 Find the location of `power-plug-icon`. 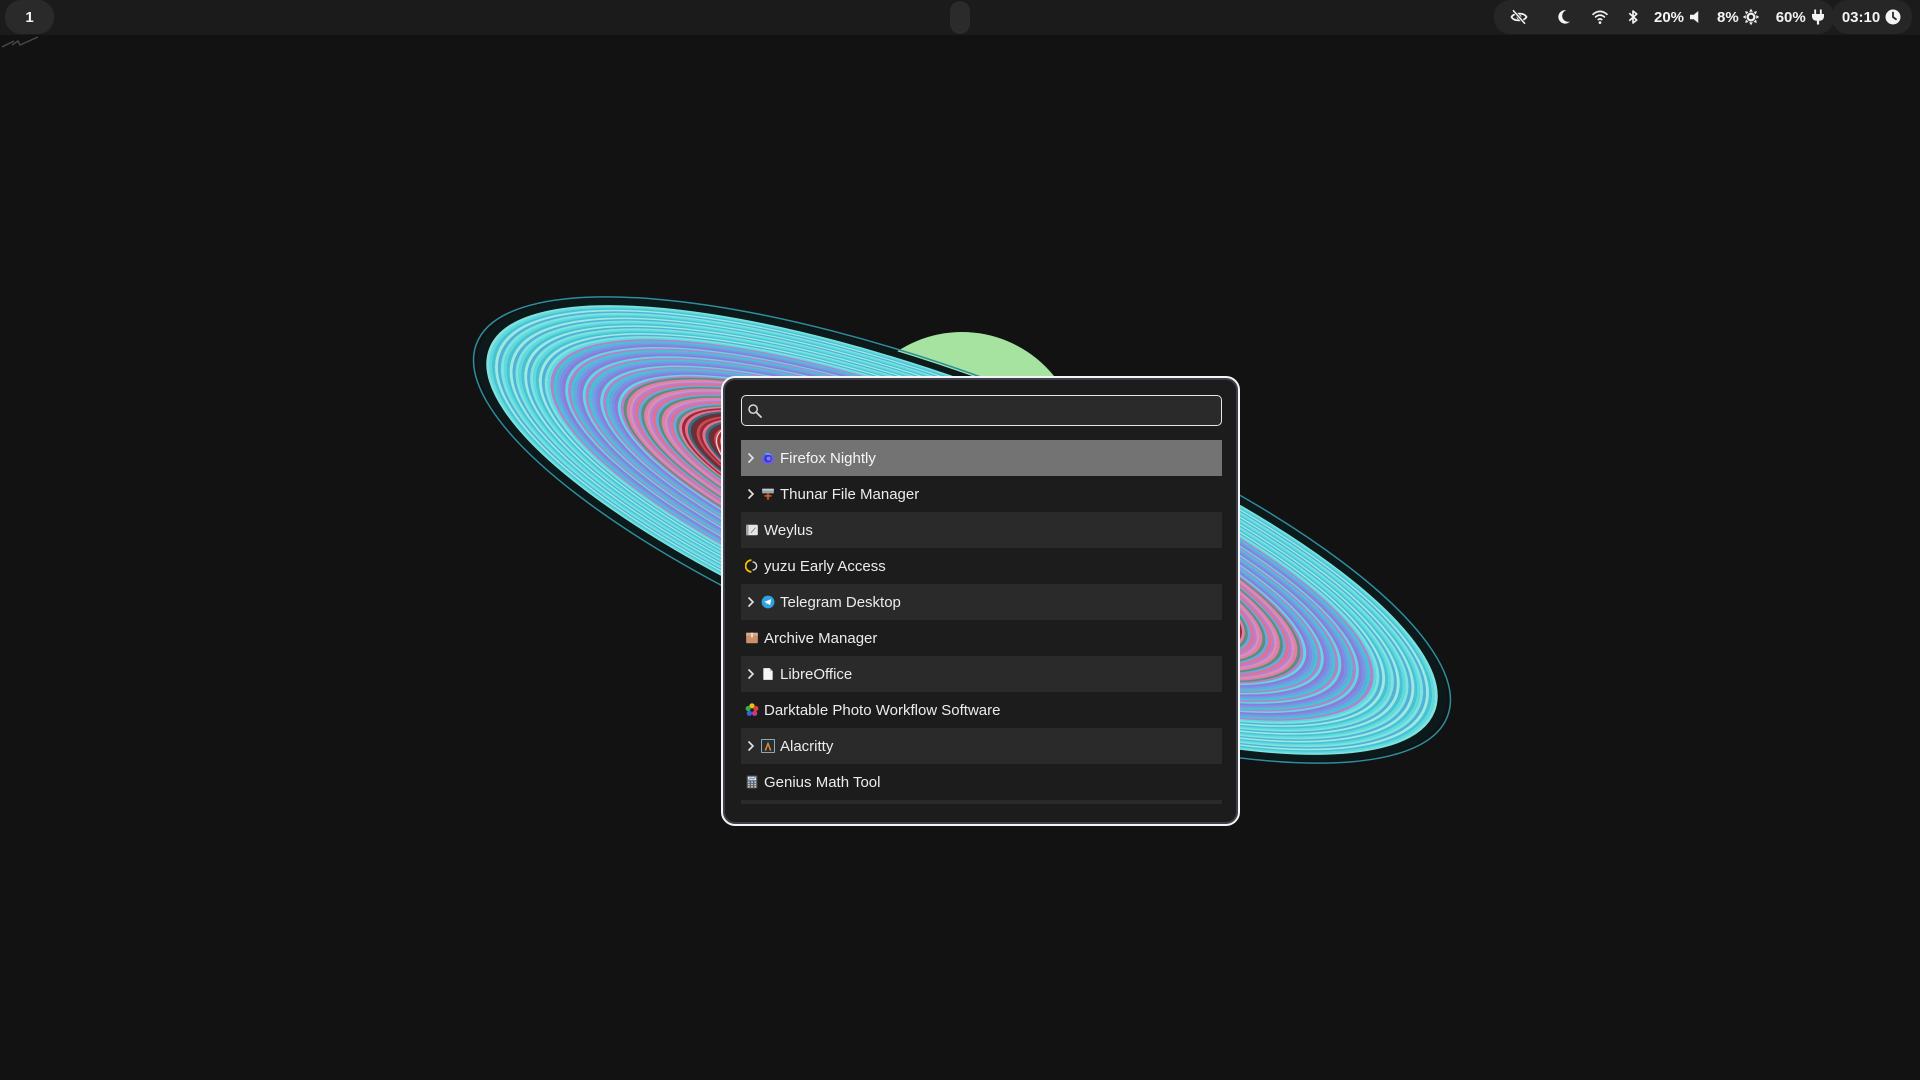

power-plug-icon is located at coordinates (1818, 17).